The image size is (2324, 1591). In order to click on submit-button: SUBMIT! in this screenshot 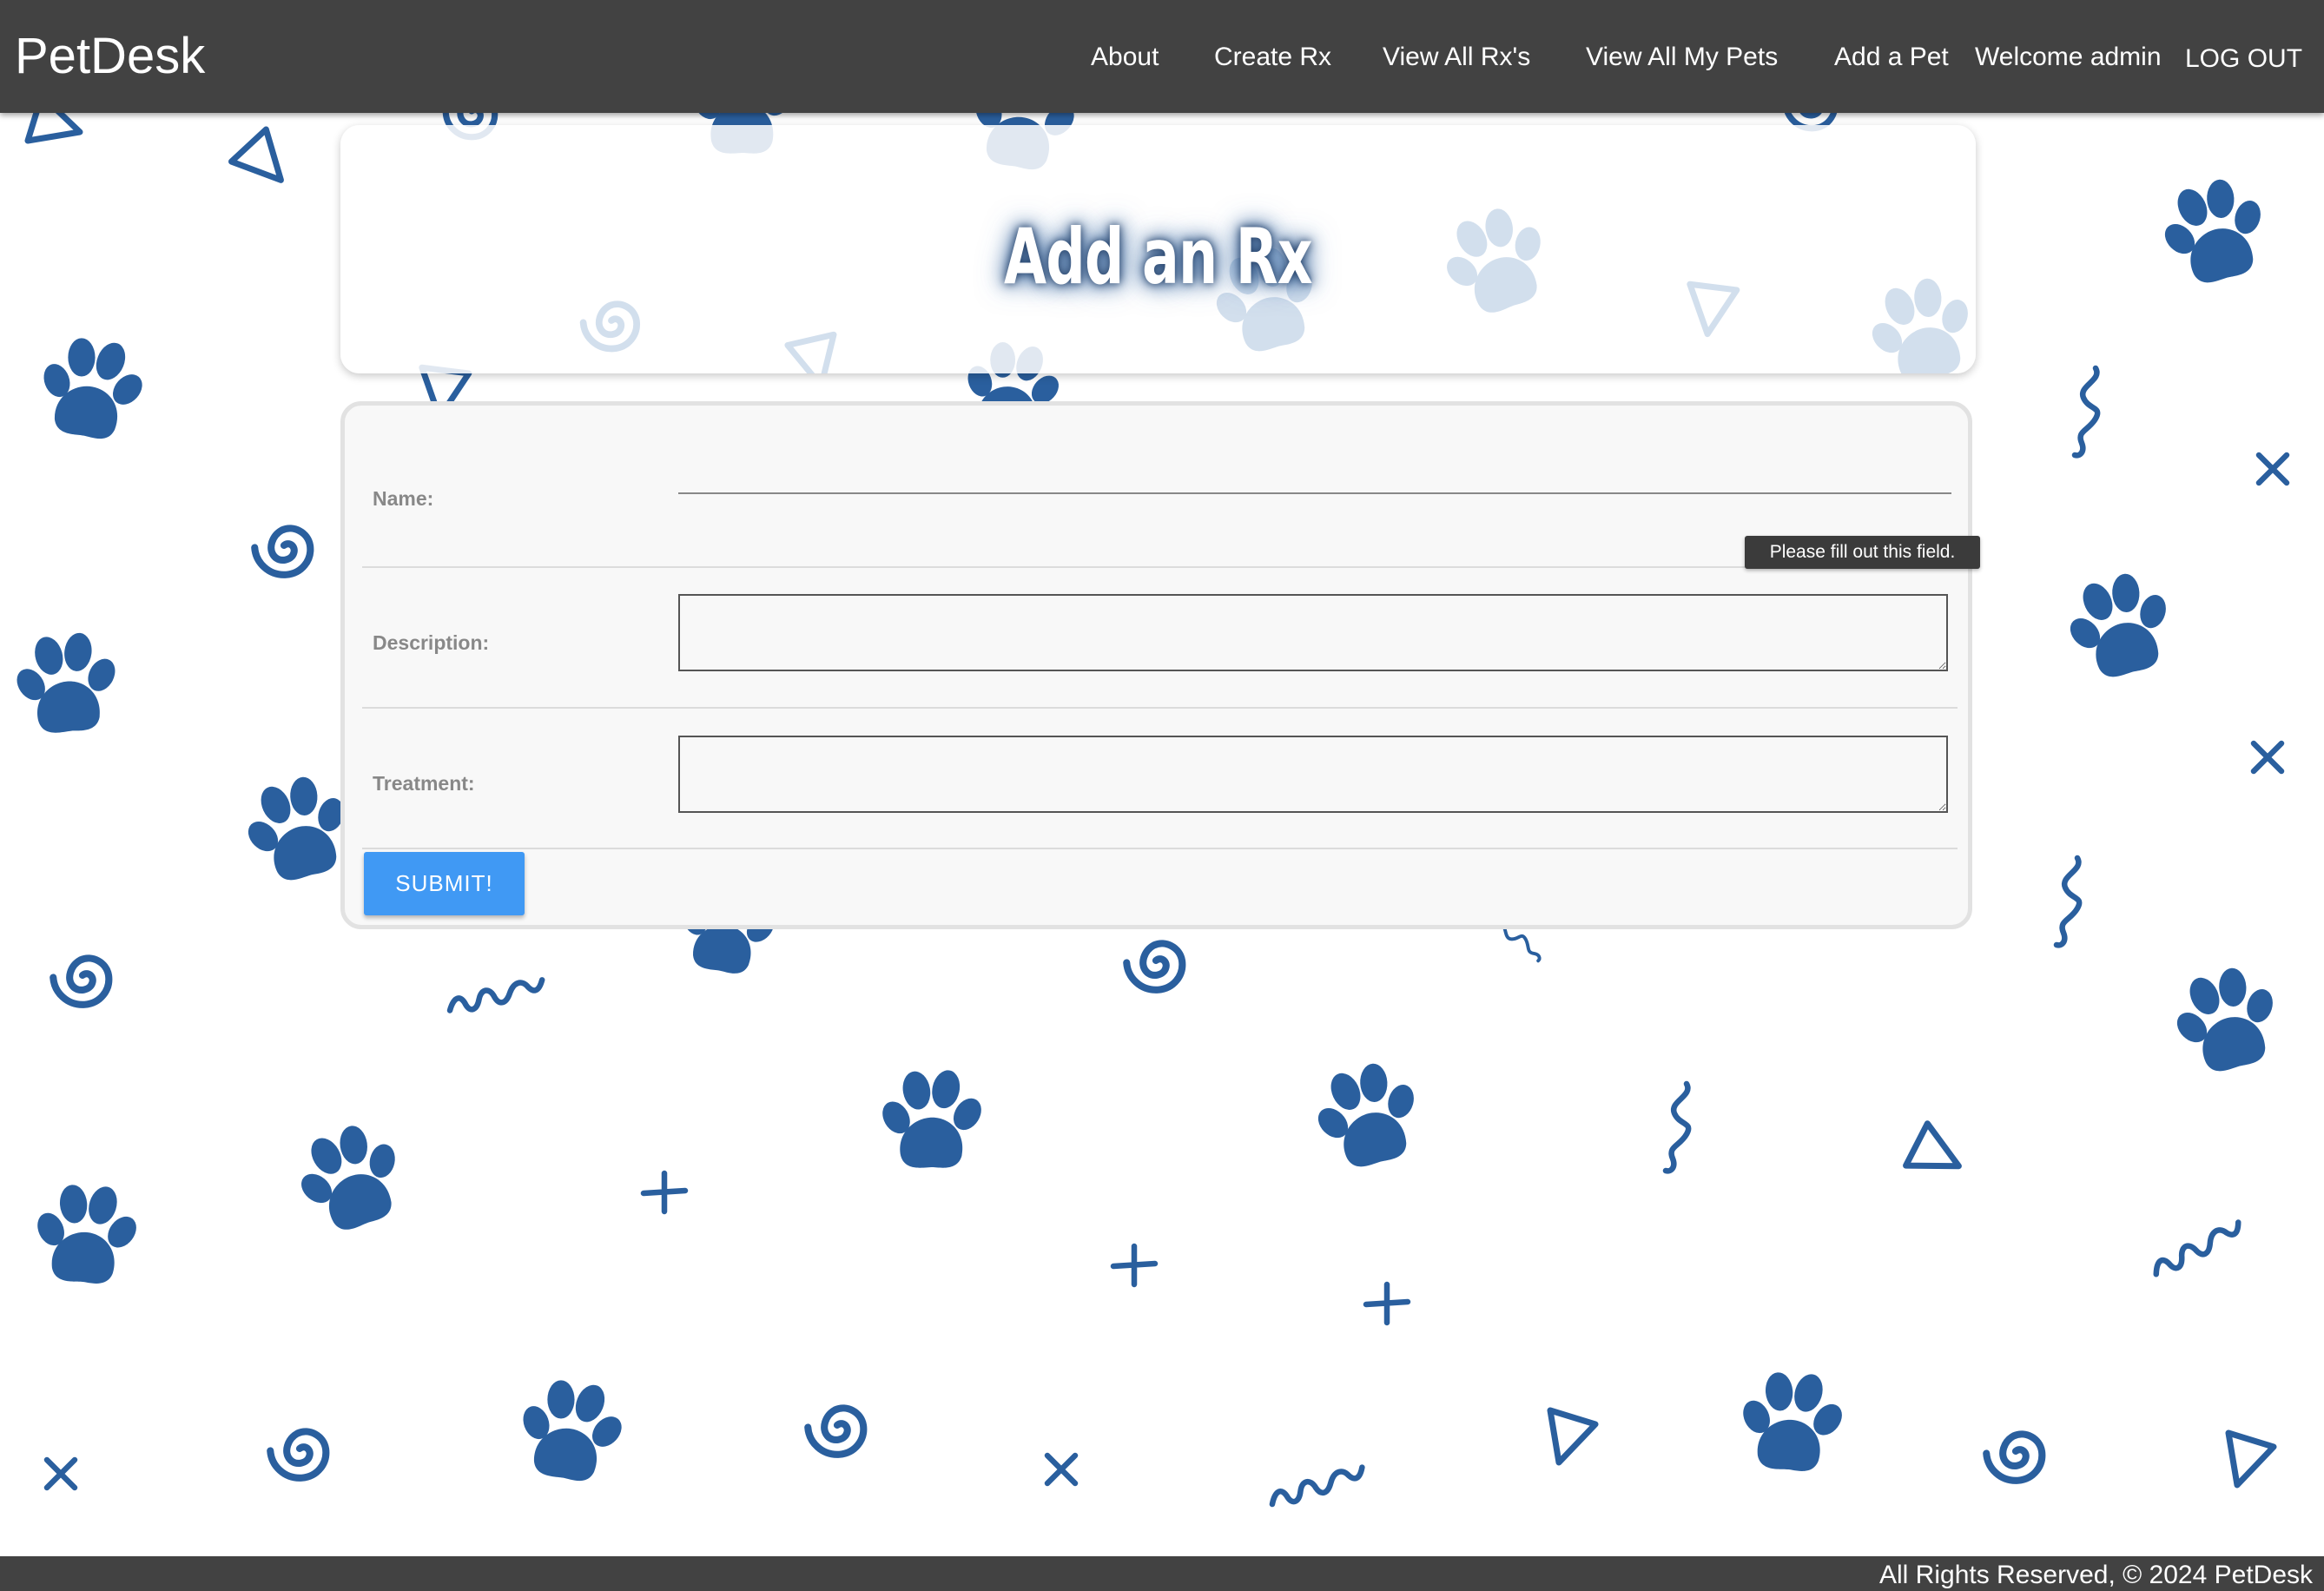, I will do `click(444, 883)`.